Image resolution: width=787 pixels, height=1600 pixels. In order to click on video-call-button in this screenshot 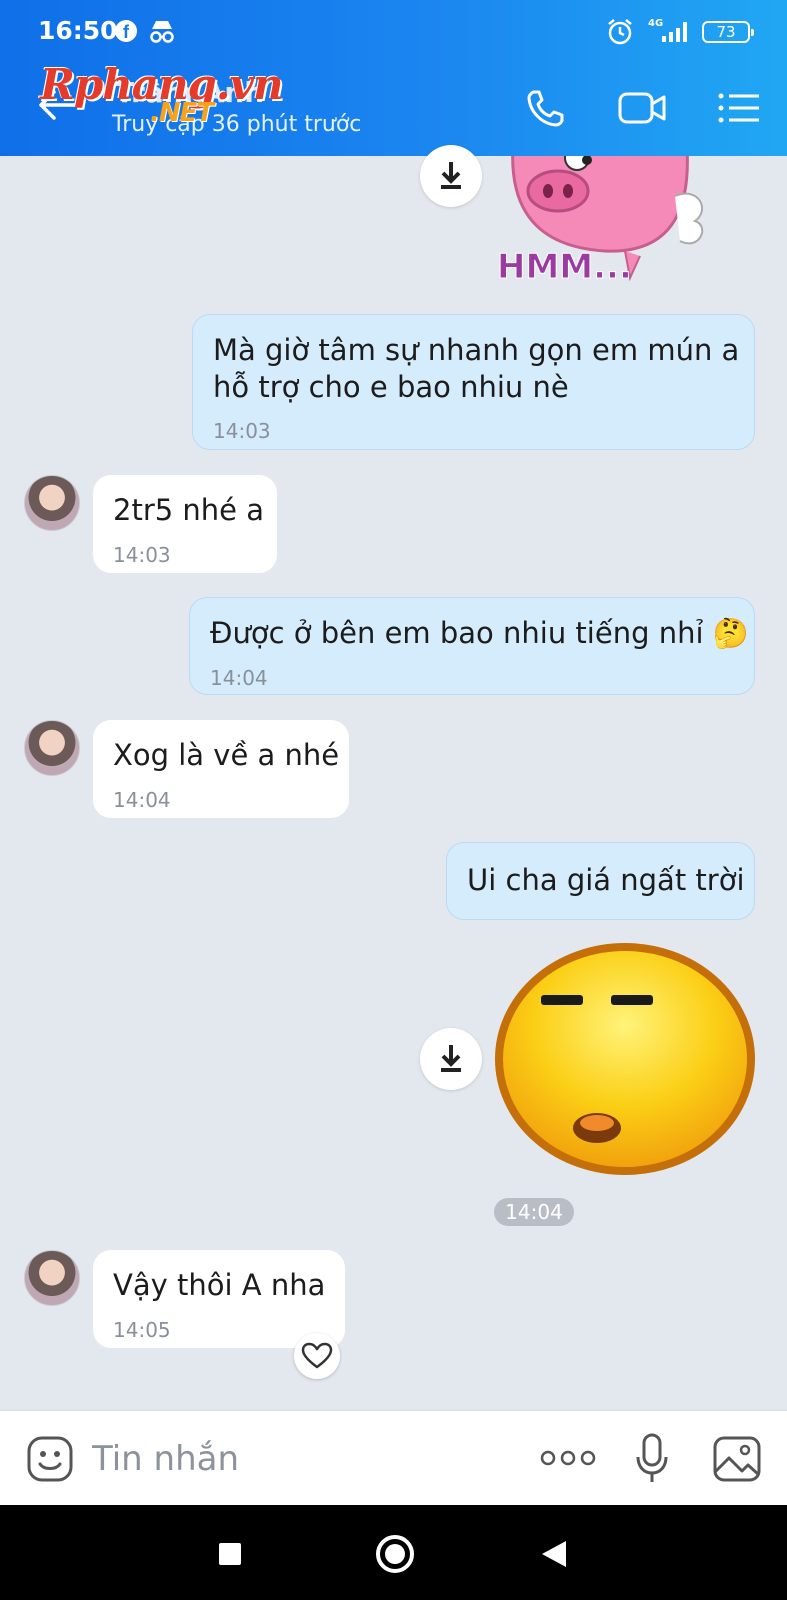, I will do `click(642, 108)`.